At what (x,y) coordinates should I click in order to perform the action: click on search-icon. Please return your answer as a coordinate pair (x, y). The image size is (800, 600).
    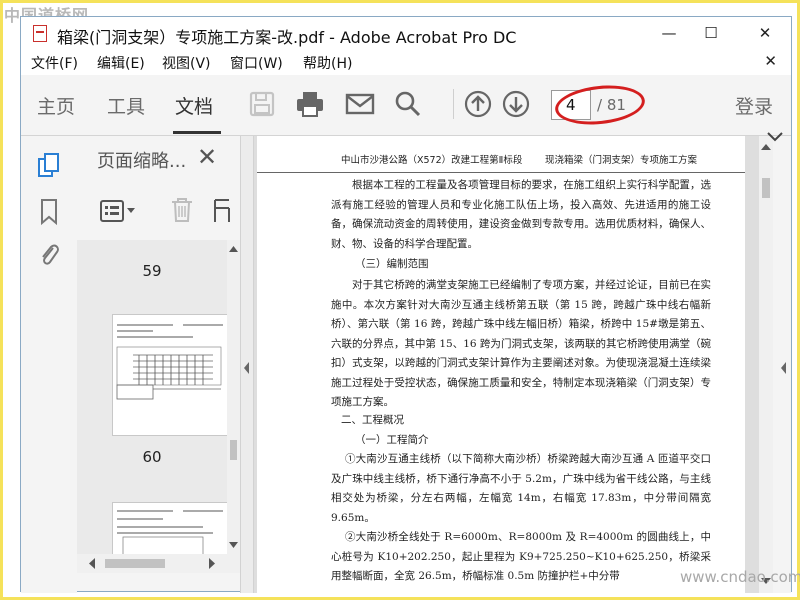
    Looking at the image, I should click on (408, 104).